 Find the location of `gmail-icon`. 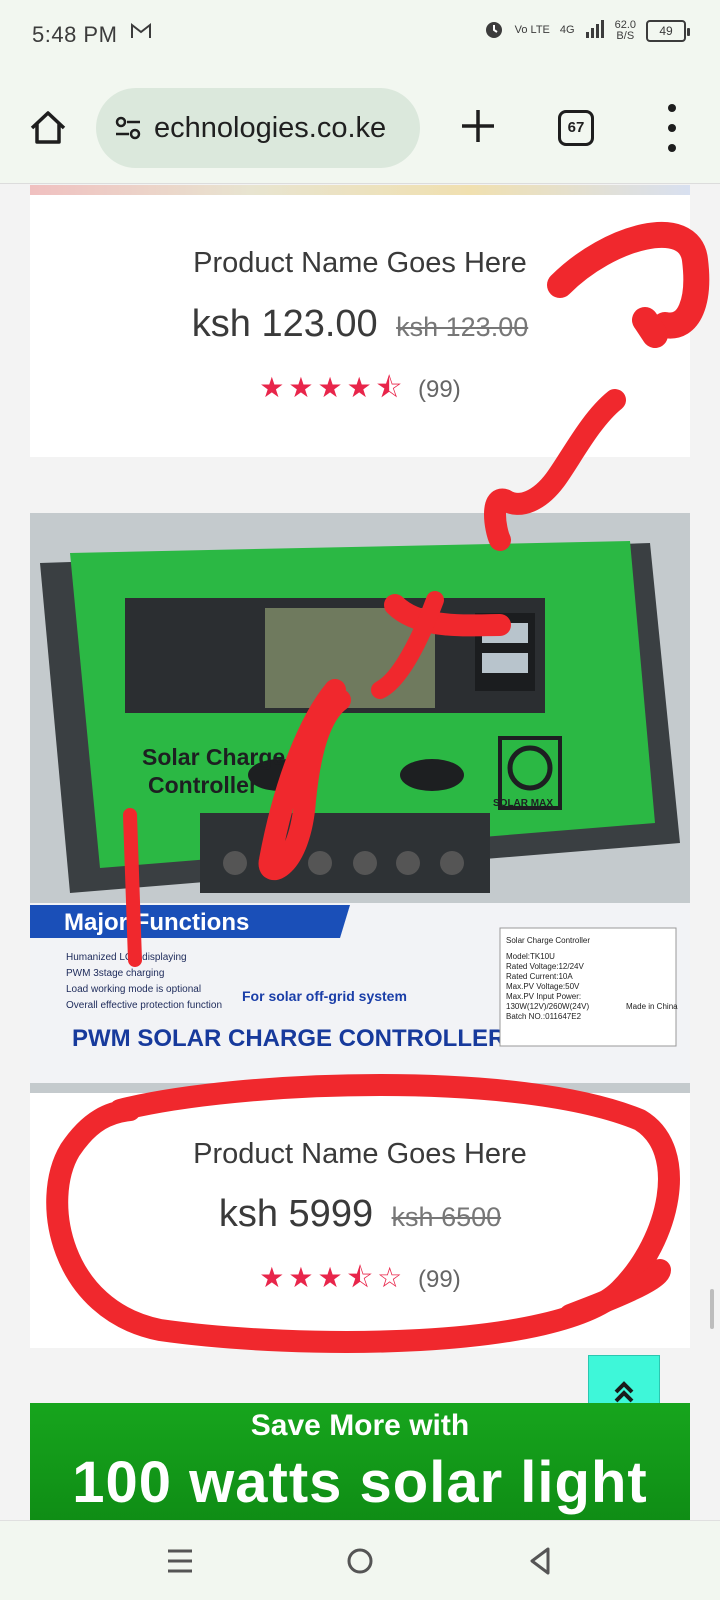

gmail-icon is located at coordinates (141, 34).